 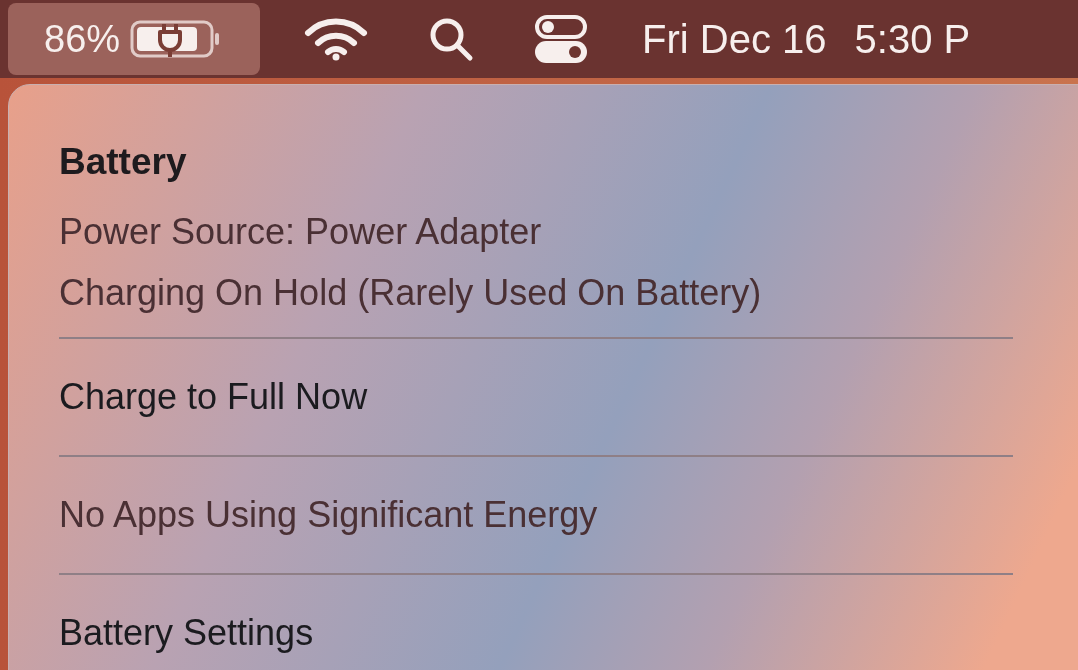 What do you see at coordinates (301, 232) in the screenshot?
I see `menu-info-text: Power Source: Power Adapter` at bounding box center [301, 232].